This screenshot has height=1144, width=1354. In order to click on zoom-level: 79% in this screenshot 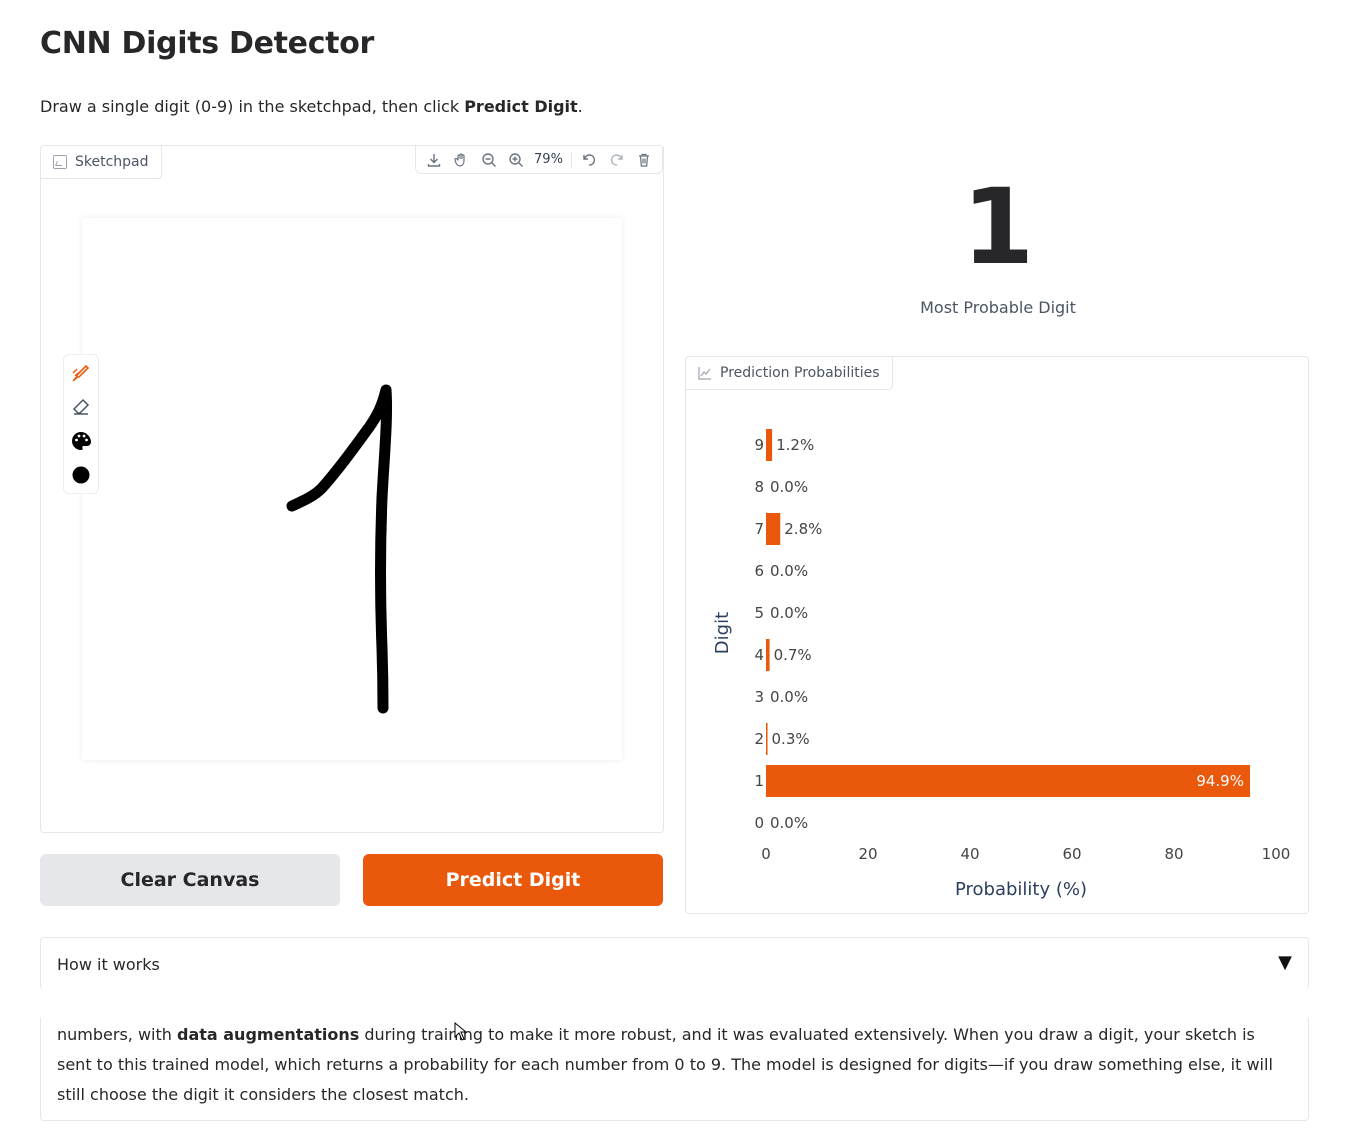, I will do `click(548, 159)`.